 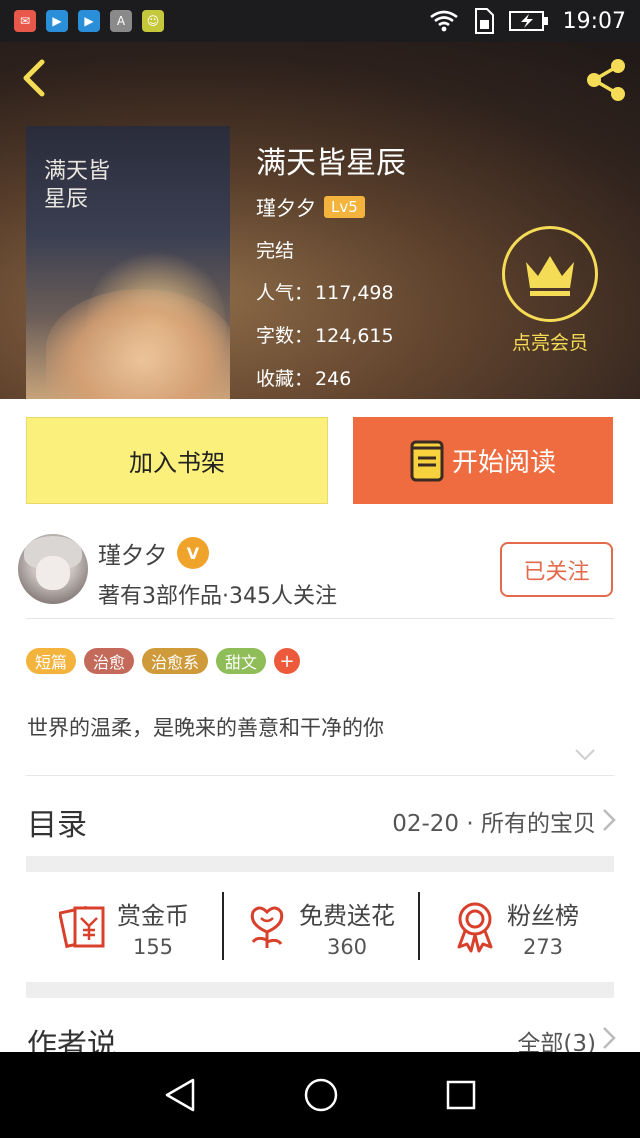 I want to click on author-says-all: 全部(3), so click(x=556, y=1042).